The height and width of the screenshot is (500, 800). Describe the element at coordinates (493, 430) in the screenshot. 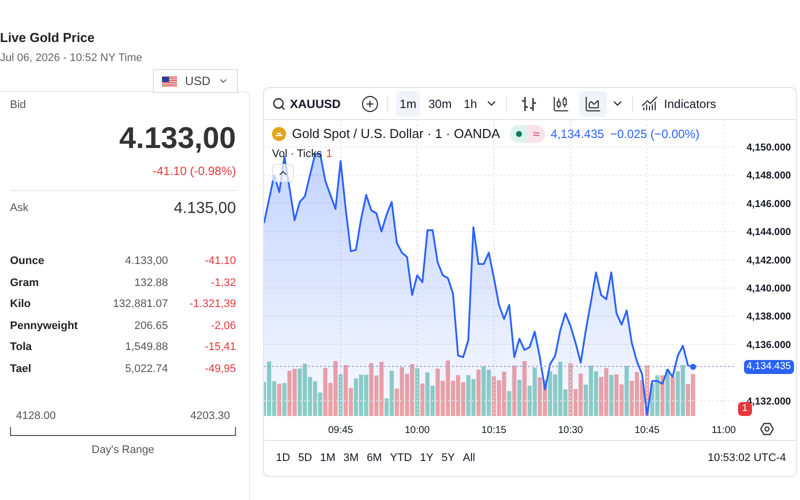

I see `time-axis-label: 10:15` at that location.